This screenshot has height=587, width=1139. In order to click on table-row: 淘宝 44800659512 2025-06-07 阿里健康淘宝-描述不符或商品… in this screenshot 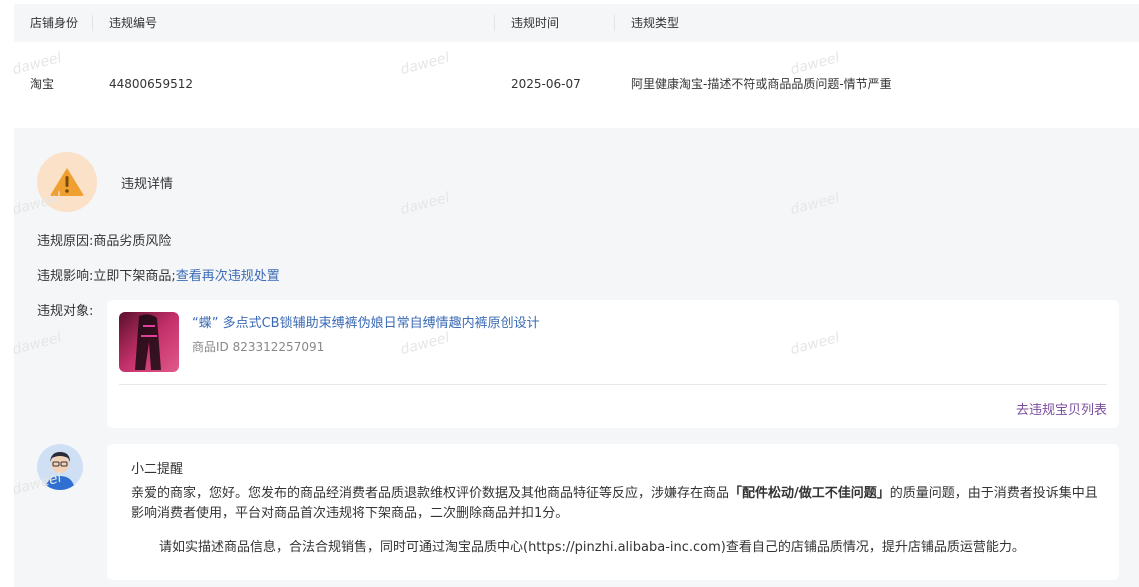, I will do `click(576, 84)`.